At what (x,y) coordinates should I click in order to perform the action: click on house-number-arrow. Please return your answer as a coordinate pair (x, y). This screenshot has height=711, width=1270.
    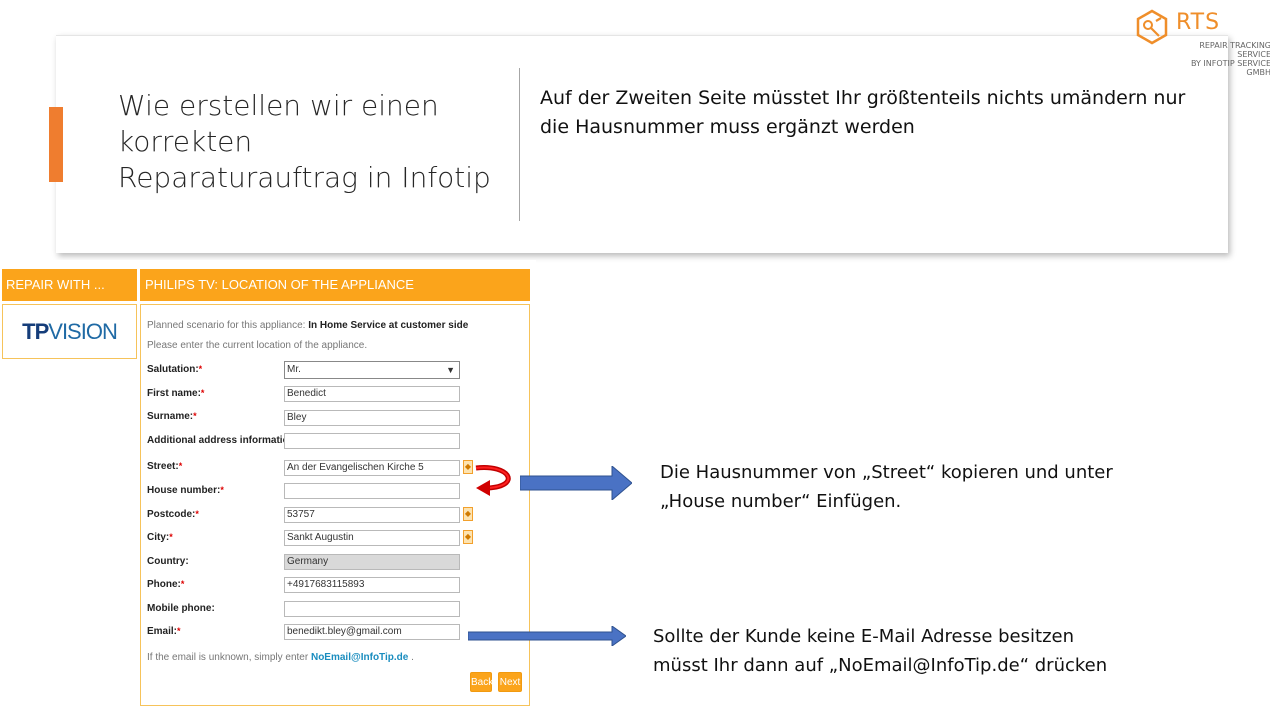
    Looking at the image, I should click on (576, 483).